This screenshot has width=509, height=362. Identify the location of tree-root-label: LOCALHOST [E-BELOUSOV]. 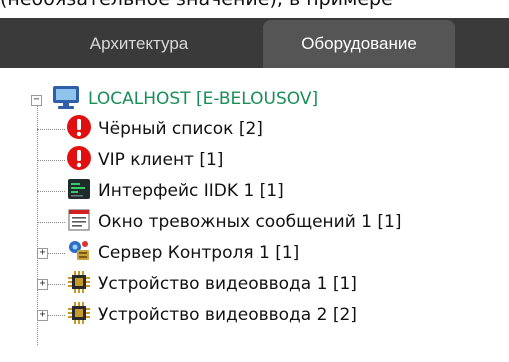
(203, 99).